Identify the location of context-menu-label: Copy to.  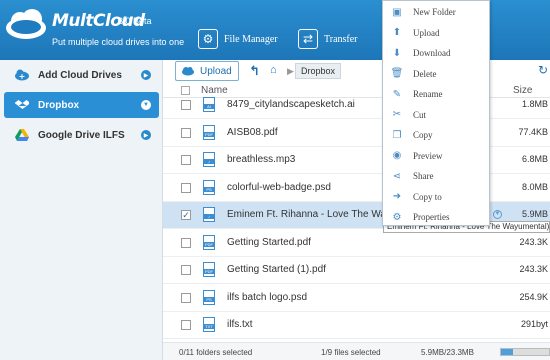
(427, 196).